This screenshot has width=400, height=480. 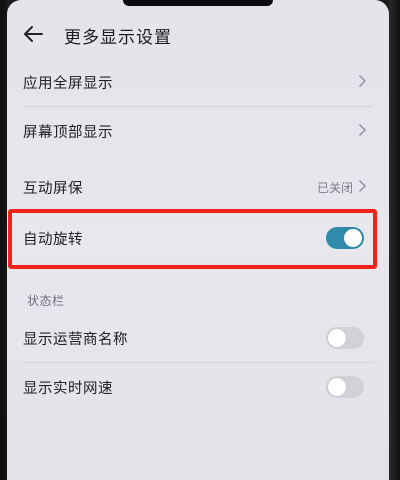 I want to click on notch, so click(x=198, y=3).